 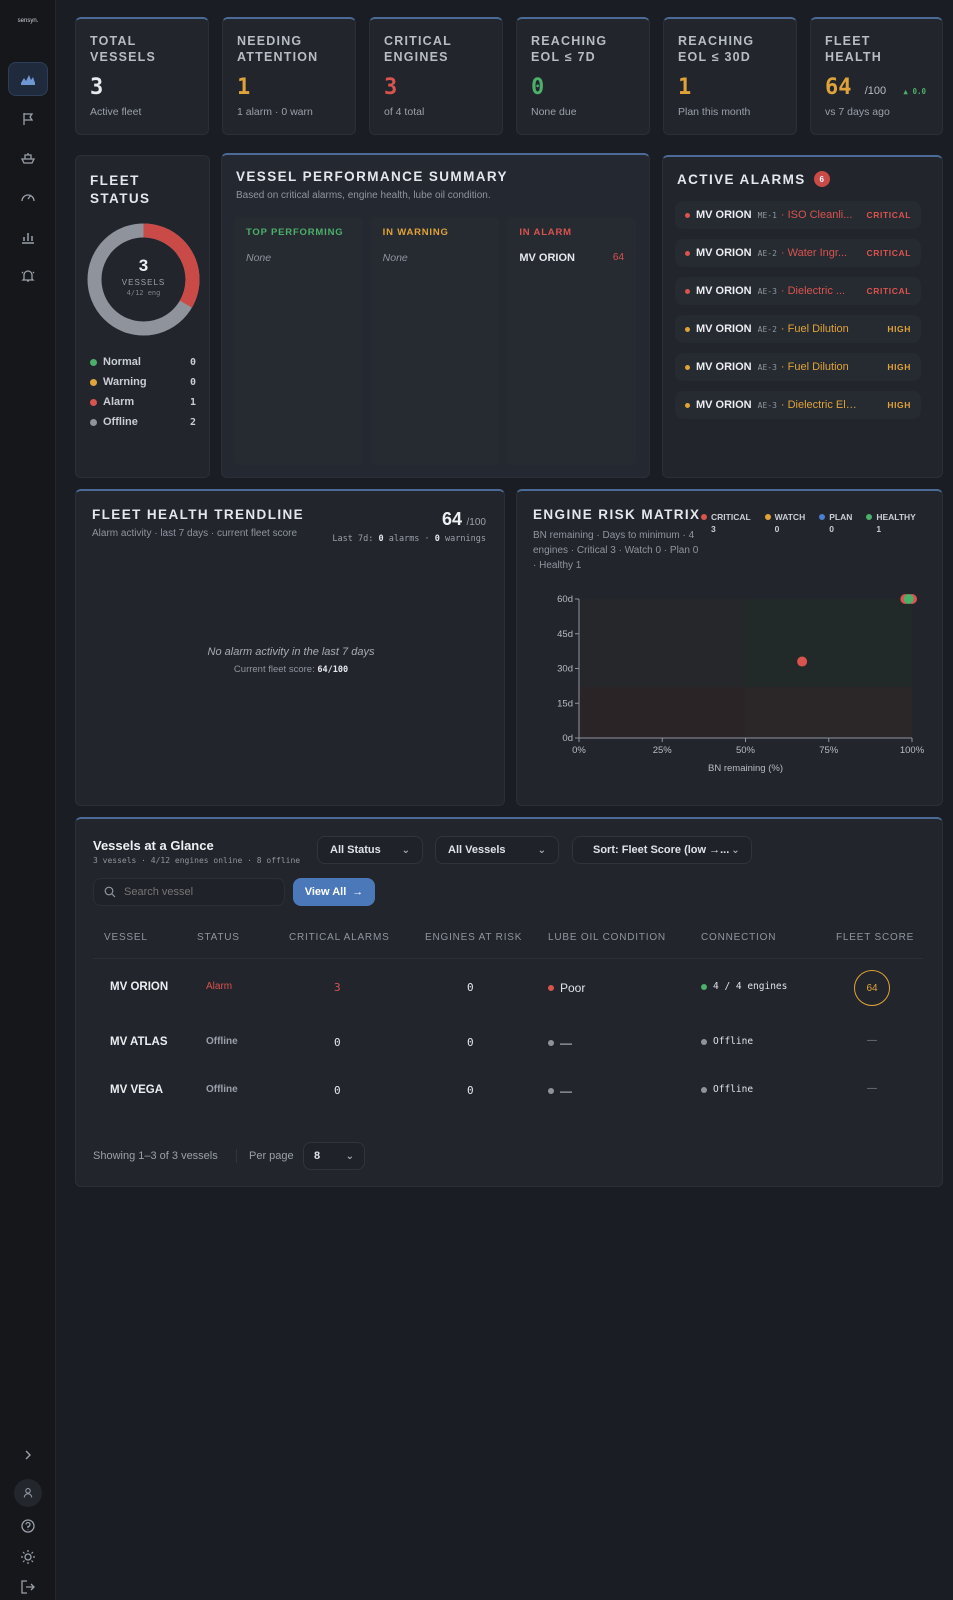 I want to click on user-button, so click(x=28, y=1493).